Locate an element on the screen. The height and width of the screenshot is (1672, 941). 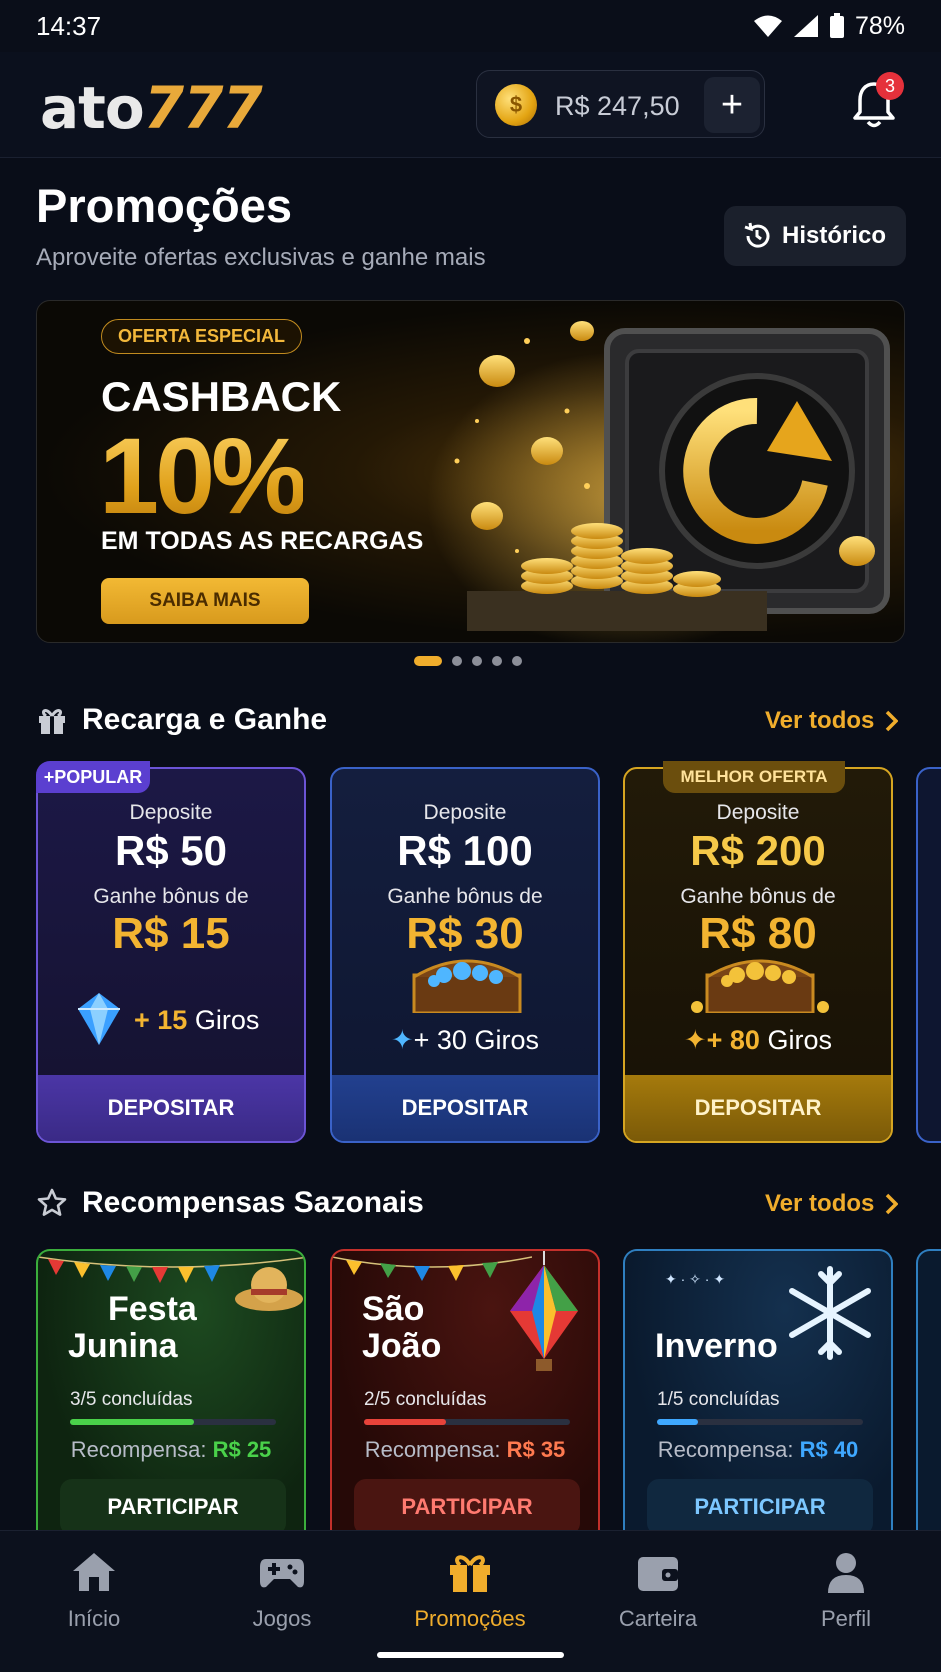
notification-badge: 3 is located at coordinates (890, 86).